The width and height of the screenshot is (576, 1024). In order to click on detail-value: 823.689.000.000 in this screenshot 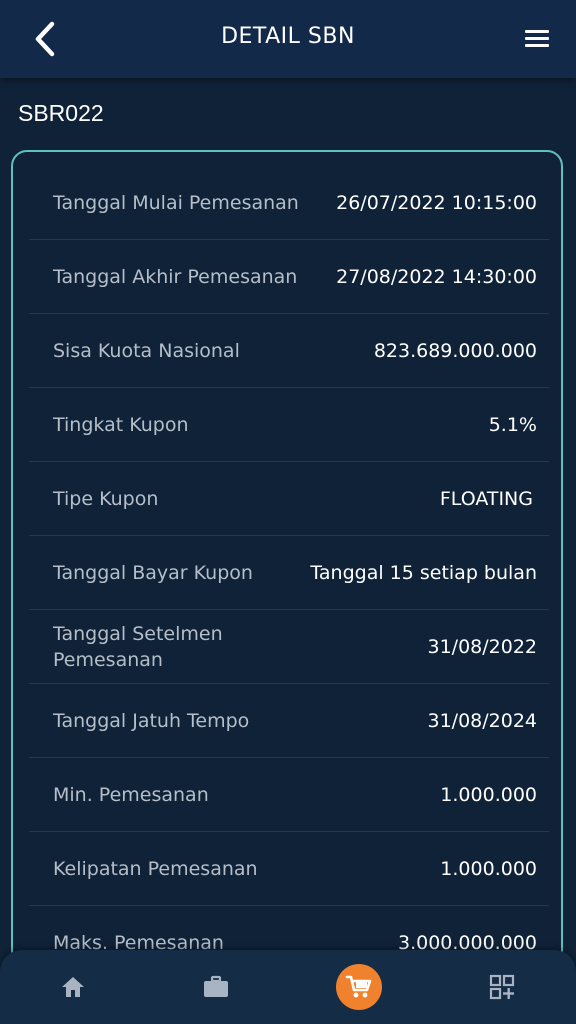, I will do `click(455, 350)`.